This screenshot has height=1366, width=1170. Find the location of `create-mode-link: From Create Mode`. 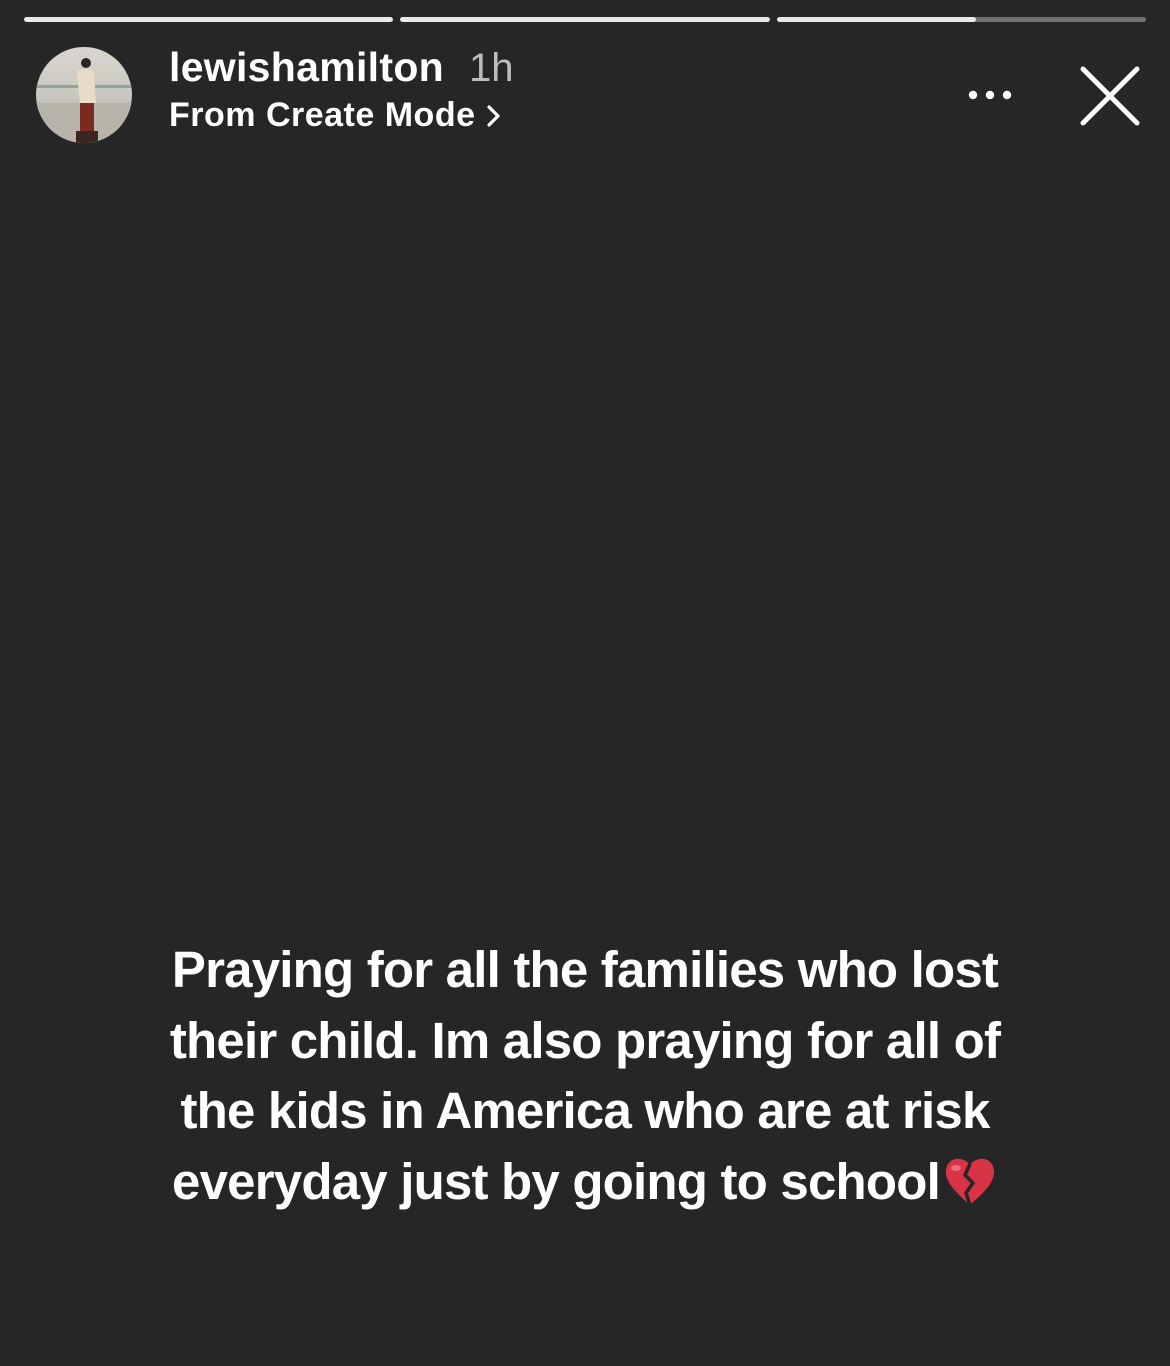

create-mode-link: From Create Mode is located at coordinates (341, 115).